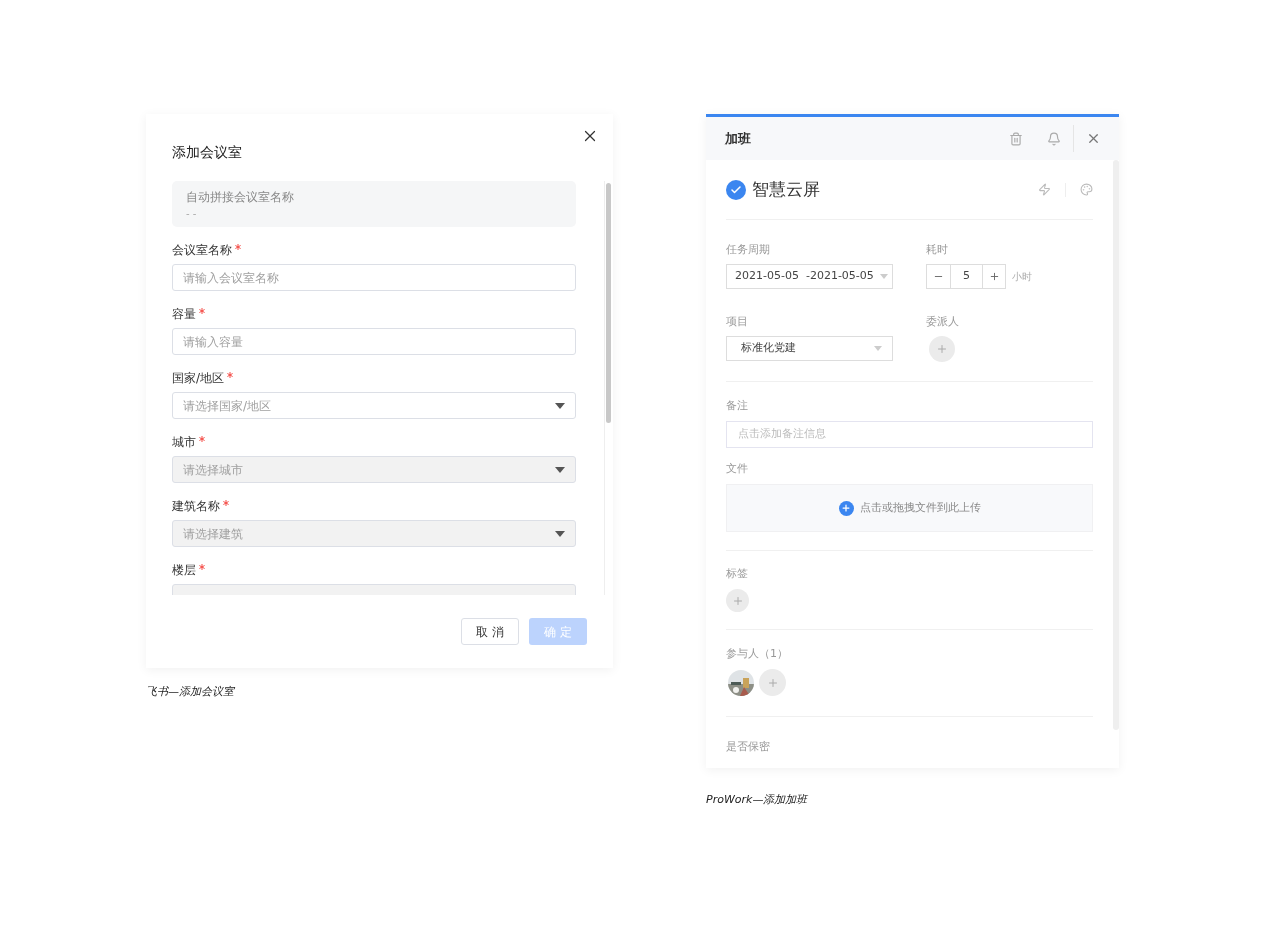 This screenshot has width=1280, height=944. What do you see at coordinates (748, 746) in the screenshot?
I see `field-label: 是否保密` at bounding box center [748, 746].